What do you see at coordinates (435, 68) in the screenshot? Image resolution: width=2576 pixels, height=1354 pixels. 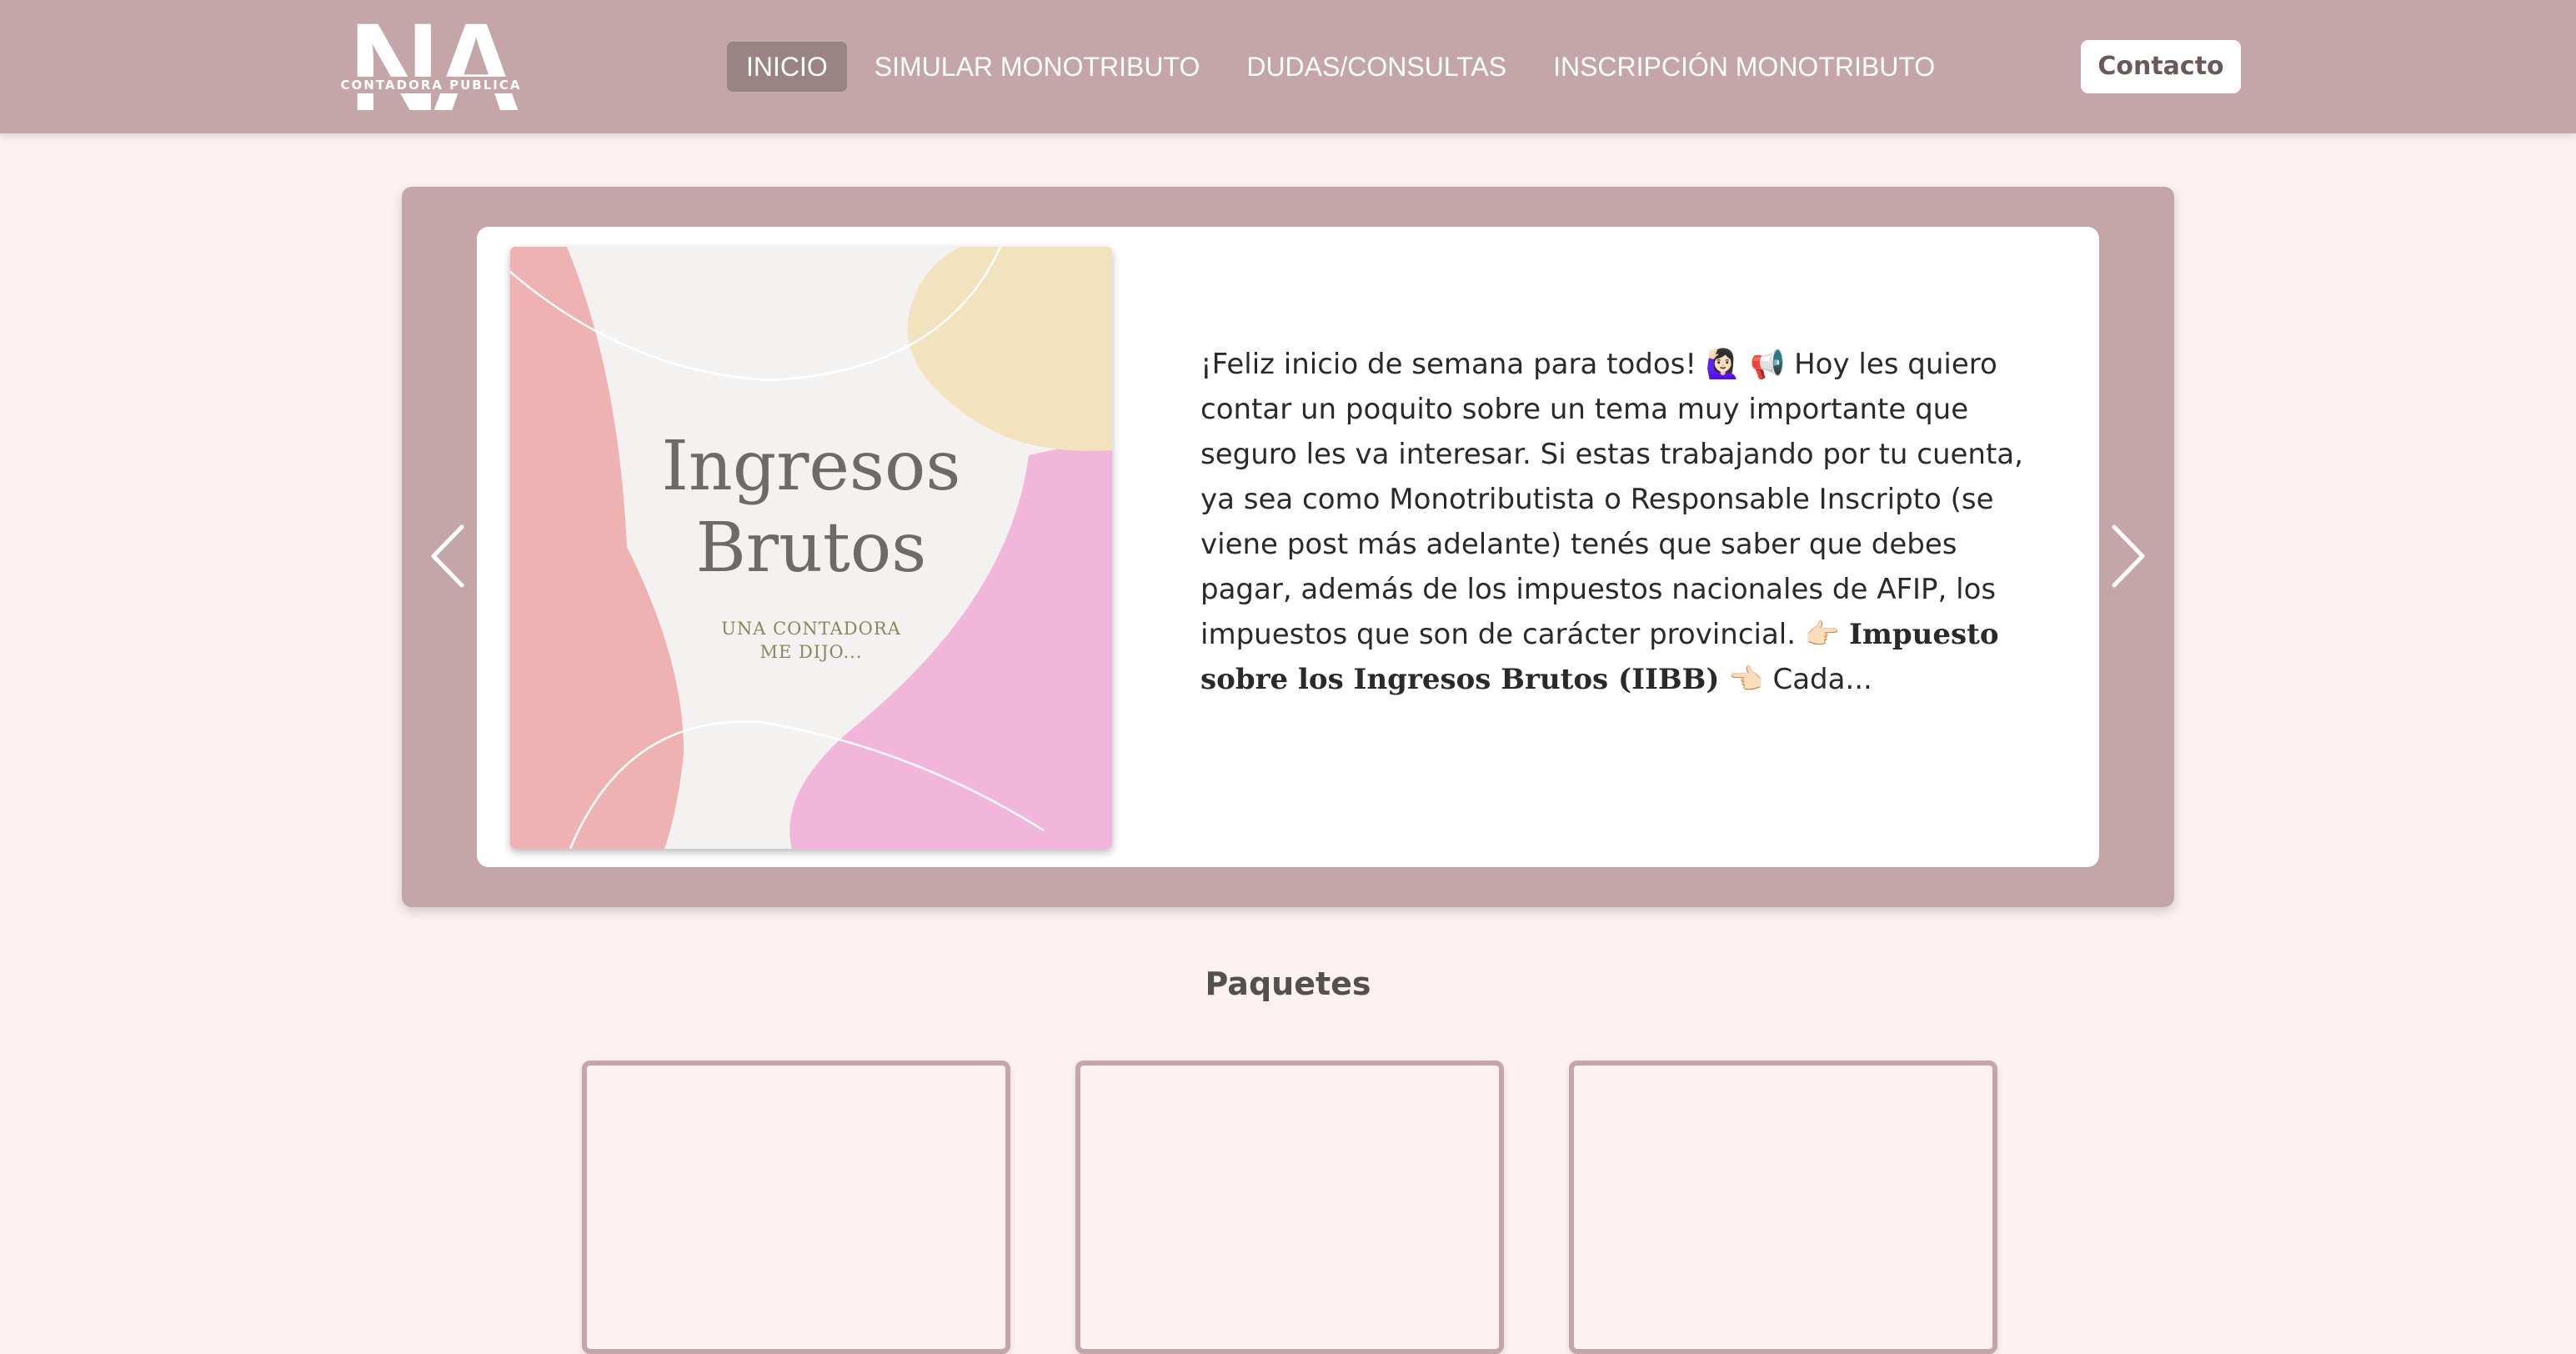 I see `logo-letters: NA` at bounding box center [435, 68].